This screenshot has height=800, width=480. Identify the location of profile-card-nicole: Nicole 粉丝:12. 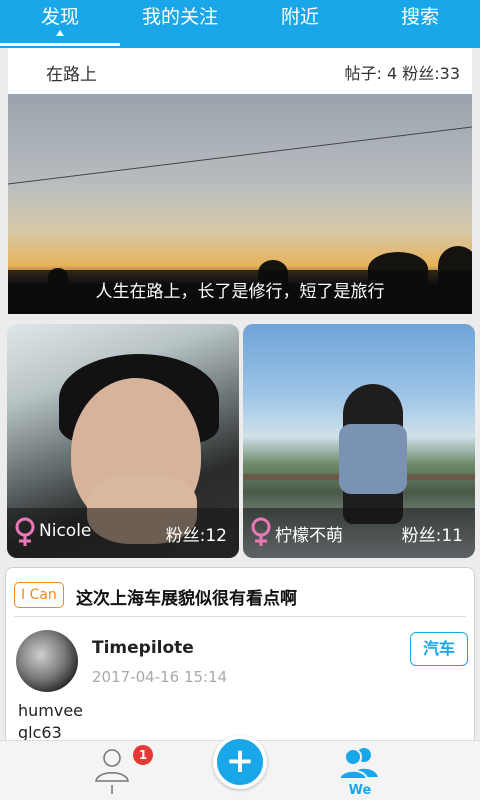
(123, 441).